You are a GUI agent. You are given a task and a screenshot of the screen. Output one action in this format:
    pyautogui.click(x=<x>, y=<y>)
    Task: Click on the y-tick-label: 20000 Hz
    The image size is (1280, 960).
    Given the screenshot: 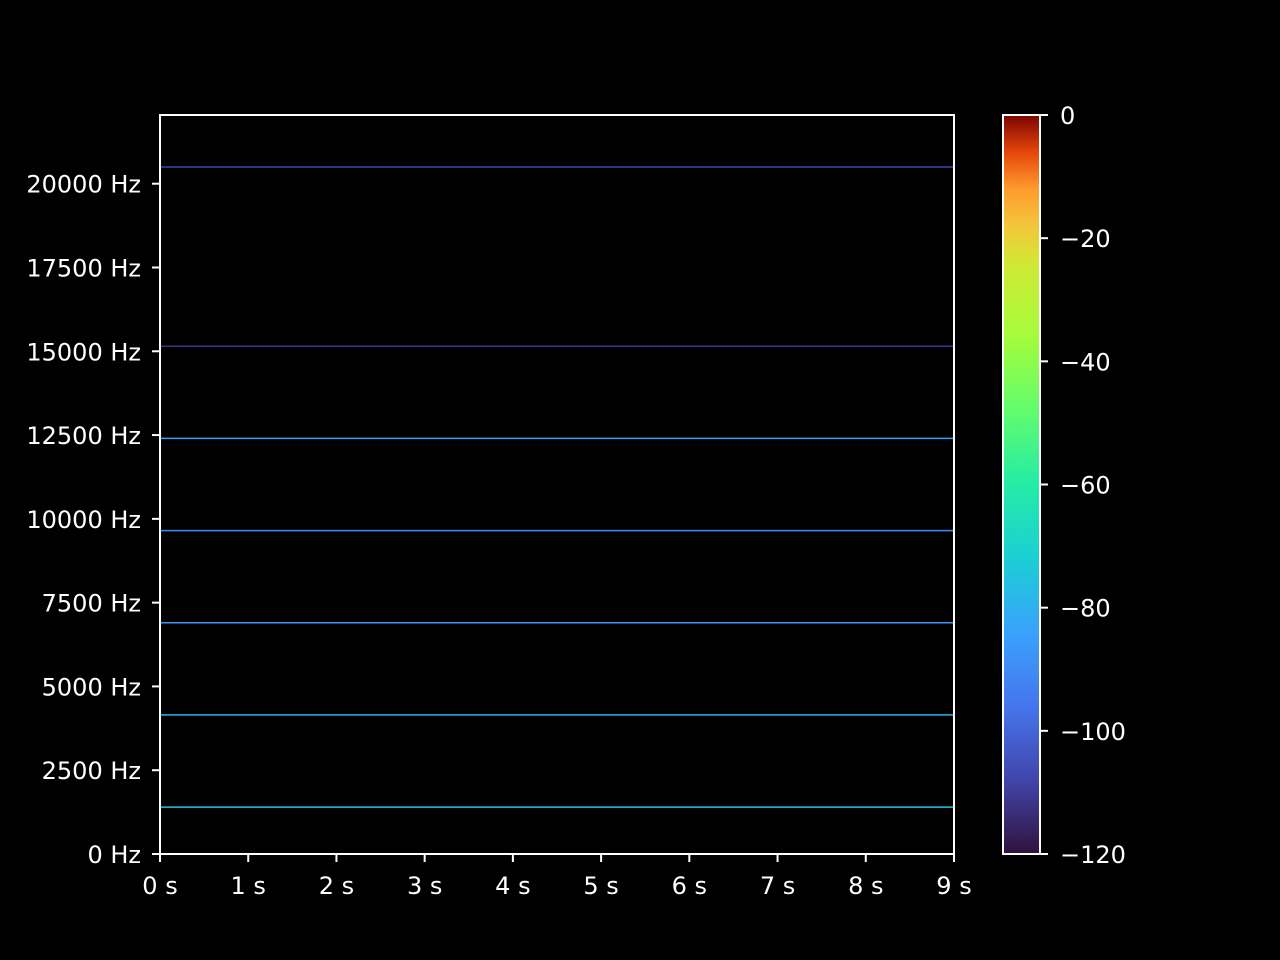 What is the action you would take?
    pyautogui.click(x=83, y=185)
    